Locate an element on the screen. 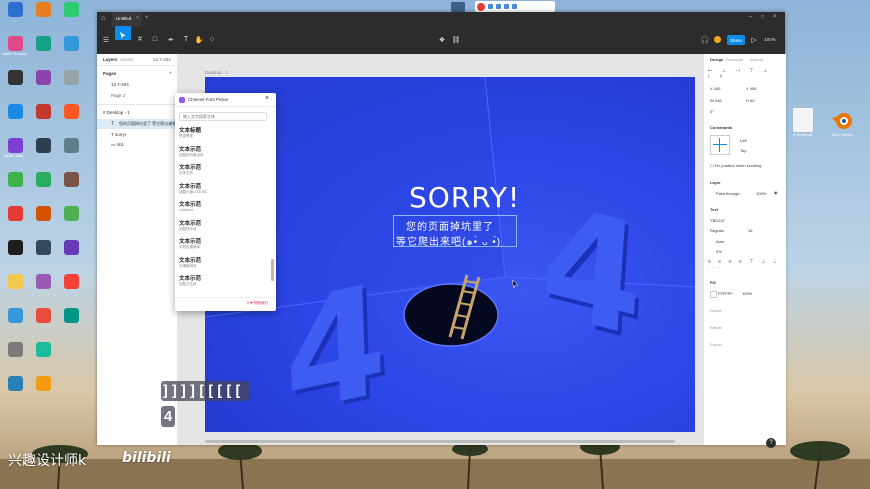  font-list-item: 文本示范 站酷快乐体 is located at coordinates (190, 225).